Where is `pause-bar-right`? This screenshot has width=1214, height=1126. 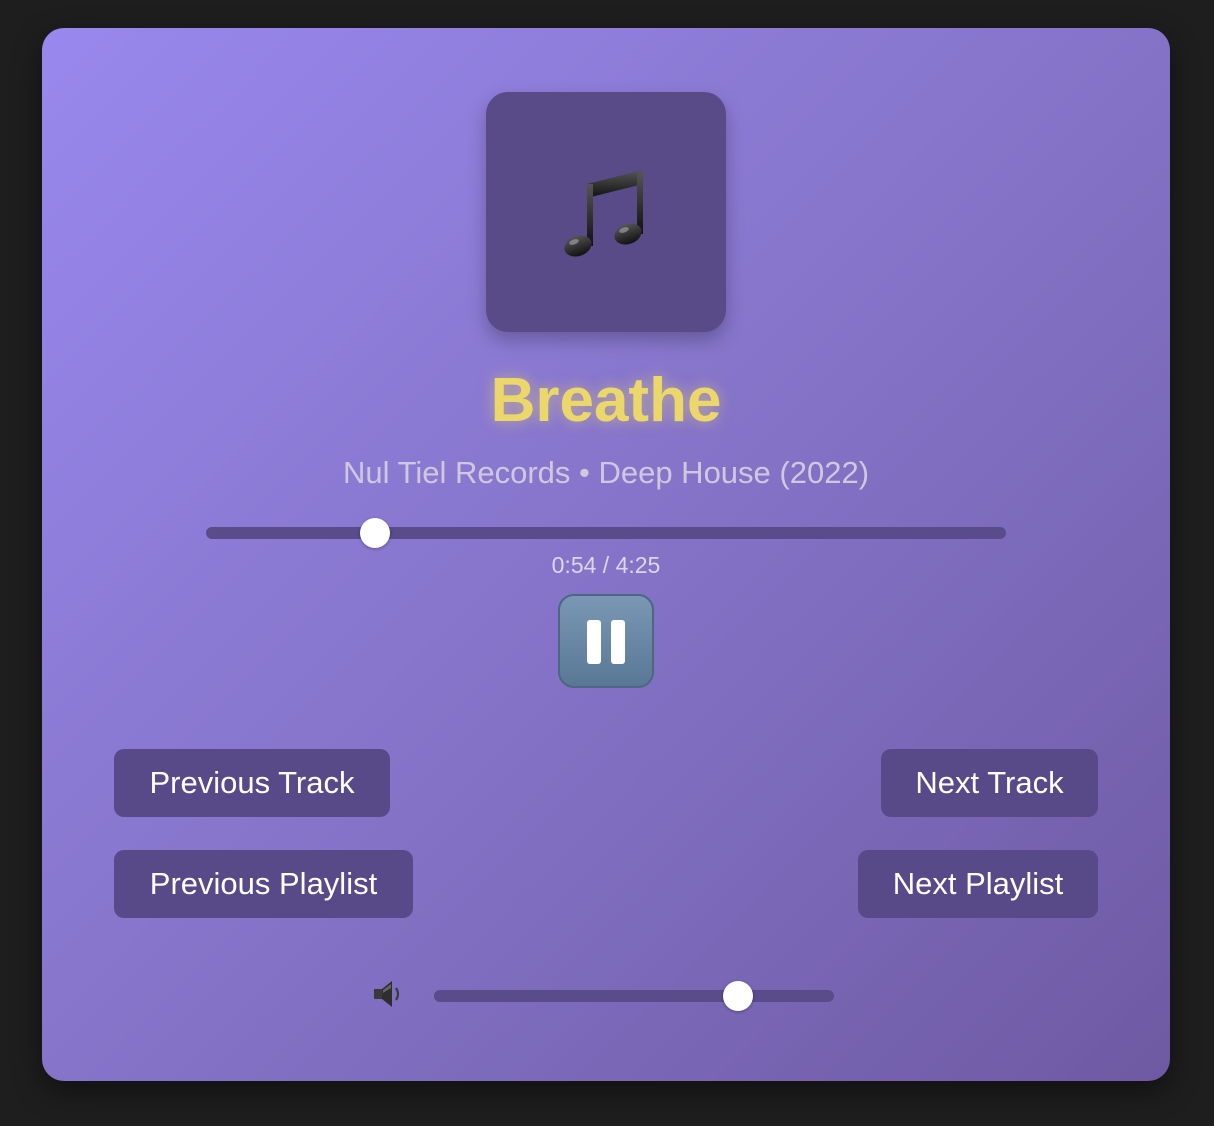 pause-bar-right is located at coordinates (618, 642).